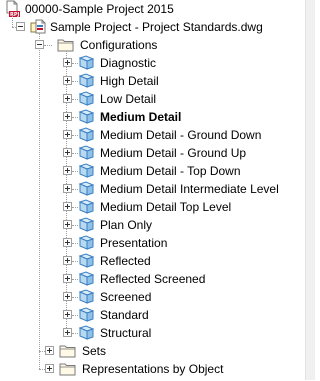 The height and width of the screenshot is (381, 320). What do you see at coordinates (125, 261) in the screenshot?
I see `tree-node-label: Reflected` at bounding box center [125, 261].